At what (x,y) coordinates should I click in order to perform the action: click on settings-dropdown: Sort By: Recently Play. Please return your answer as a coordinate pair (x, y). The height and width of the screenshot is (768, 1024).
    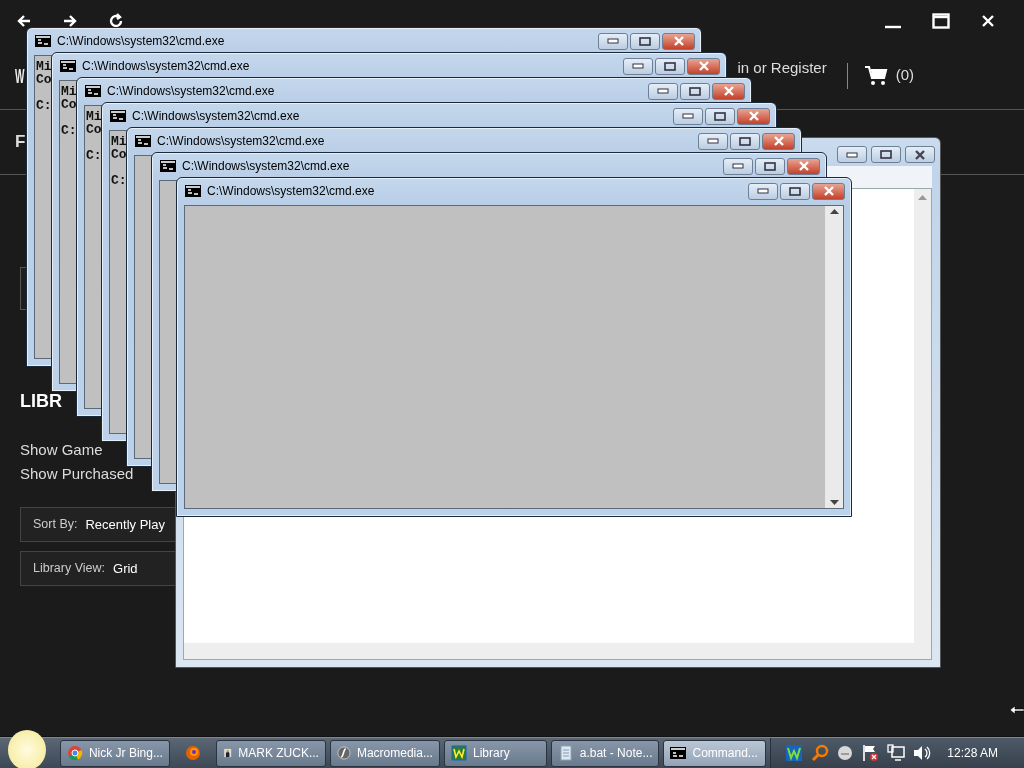
    Looking at the image, I should click on (97, 524).